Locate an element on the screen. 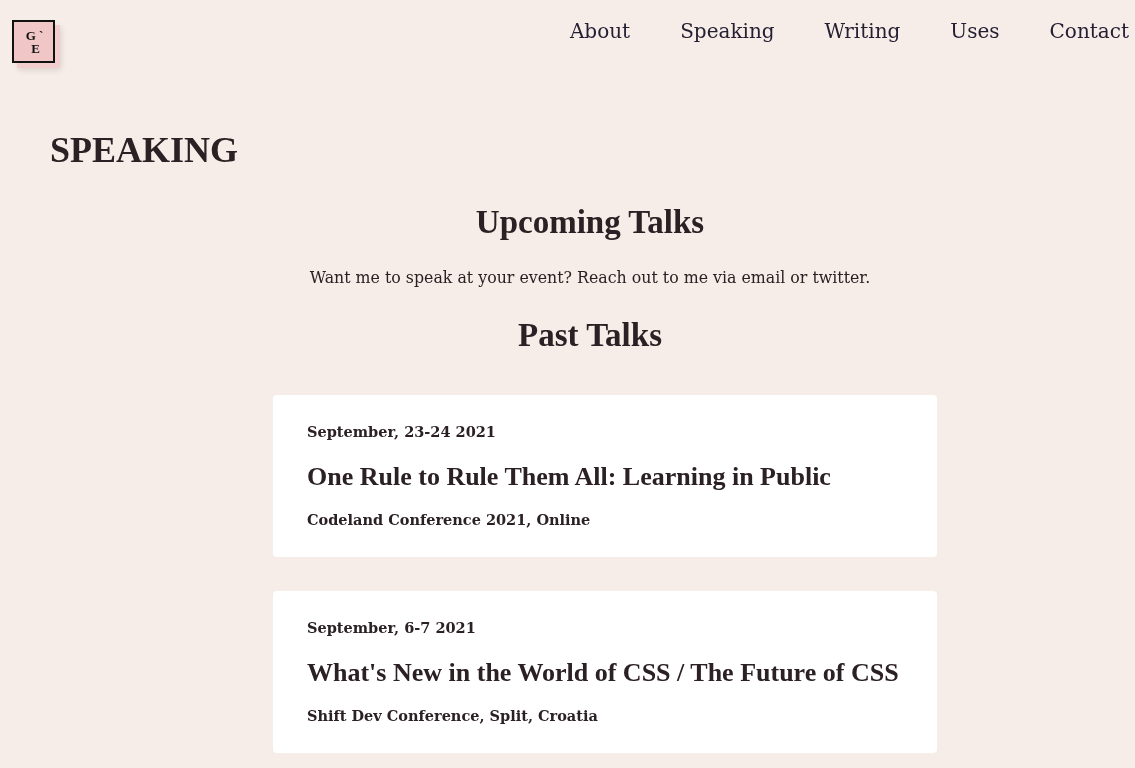  section-heading: Past Talks is located at coordinates (590, 335).